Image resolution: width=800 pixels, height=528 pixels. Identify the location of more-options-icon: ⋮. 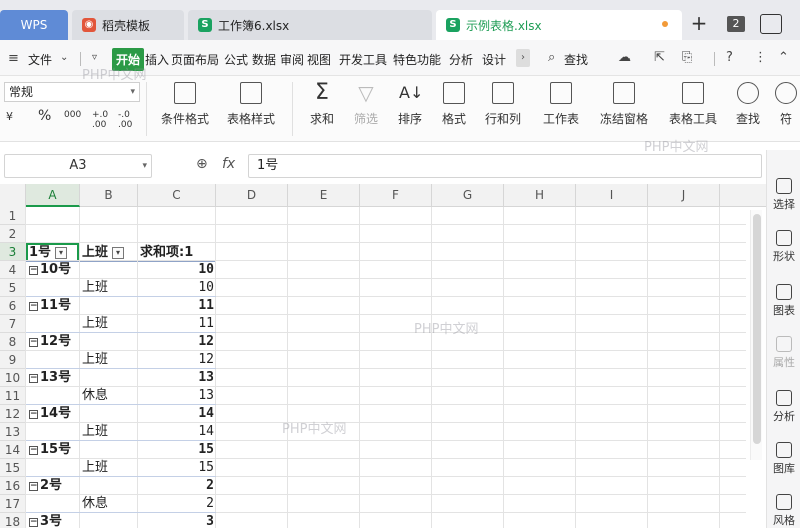
(760, 57).